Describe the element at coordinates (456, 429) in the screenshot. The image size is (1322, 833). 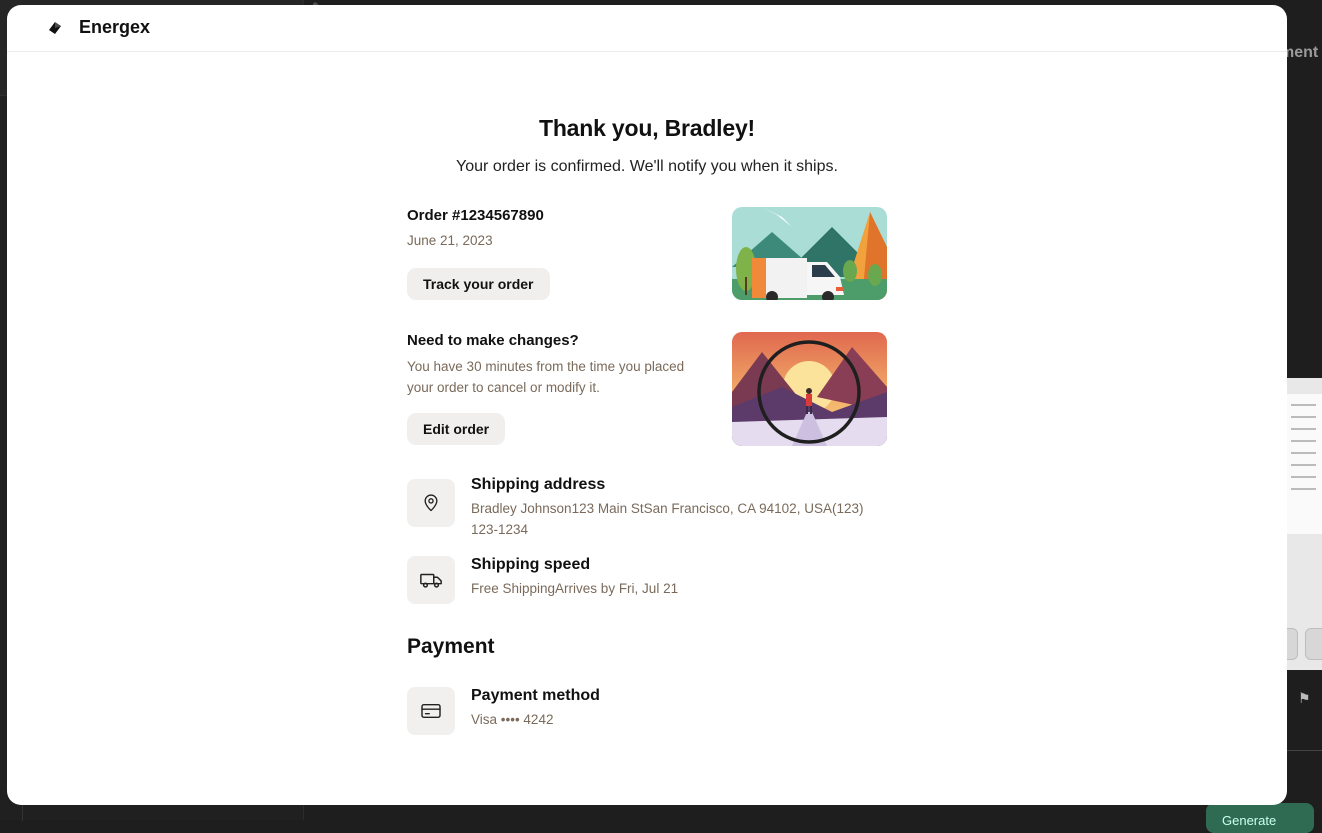
I see `edit-order-button: Edit order` at that location.